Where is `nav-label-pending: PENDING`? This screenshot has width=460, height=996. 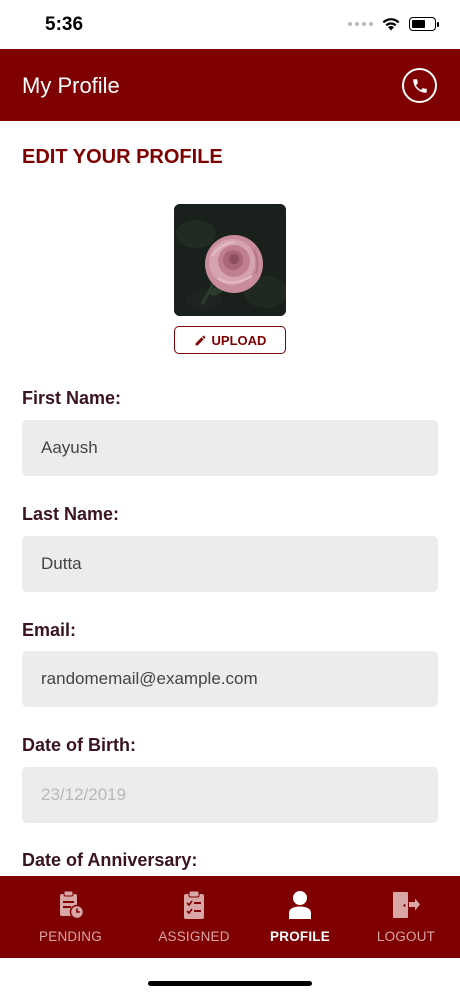 nav-label-pending: PENDING is located at coordinates (70, 936).